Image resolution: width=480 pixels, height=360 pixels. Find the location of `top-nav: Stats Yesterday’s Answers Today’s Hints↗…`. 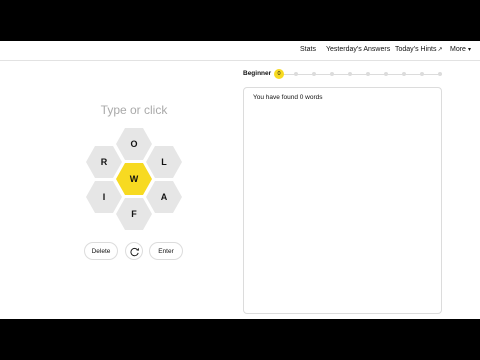

top-nav: Stats Yesterday’s Answers Today’s Hints↗… is located at coordinates (240, 51).